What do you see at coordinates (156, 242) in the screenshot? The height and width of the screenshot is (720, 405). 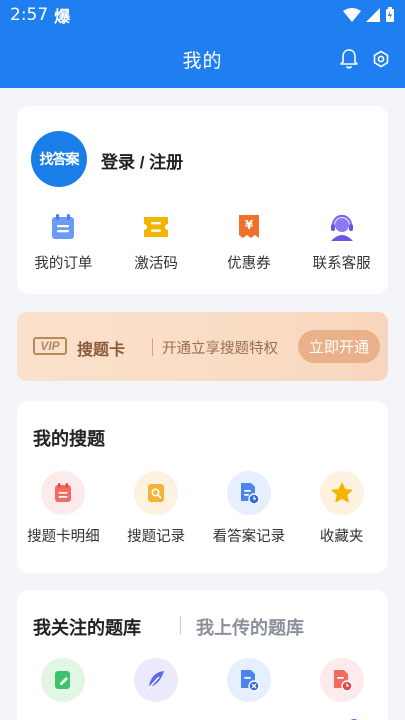 I see `activation-code-button: 激活码` at bounding box center [156, 242].